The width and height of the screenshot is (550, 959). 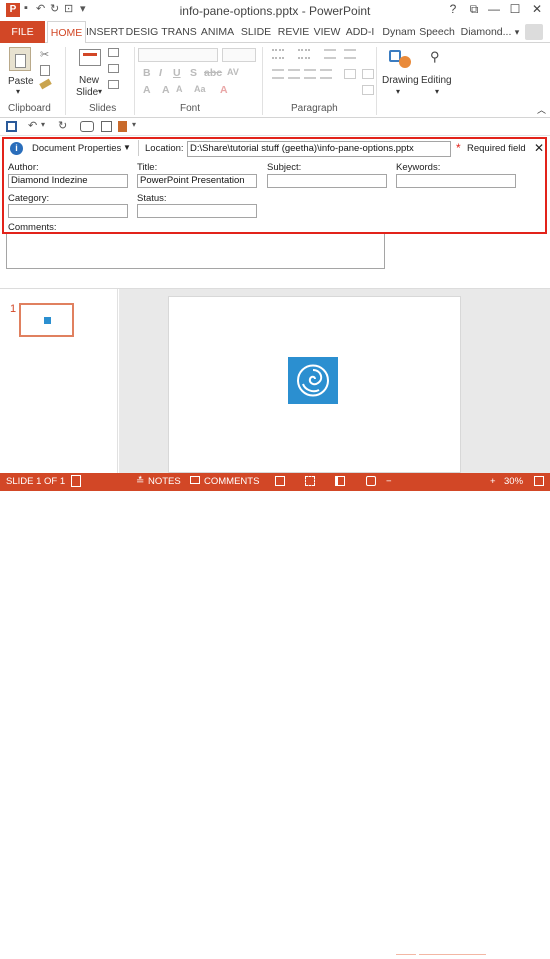 I want to click on powerpoint-icon: P, so click(x=13, y=10).